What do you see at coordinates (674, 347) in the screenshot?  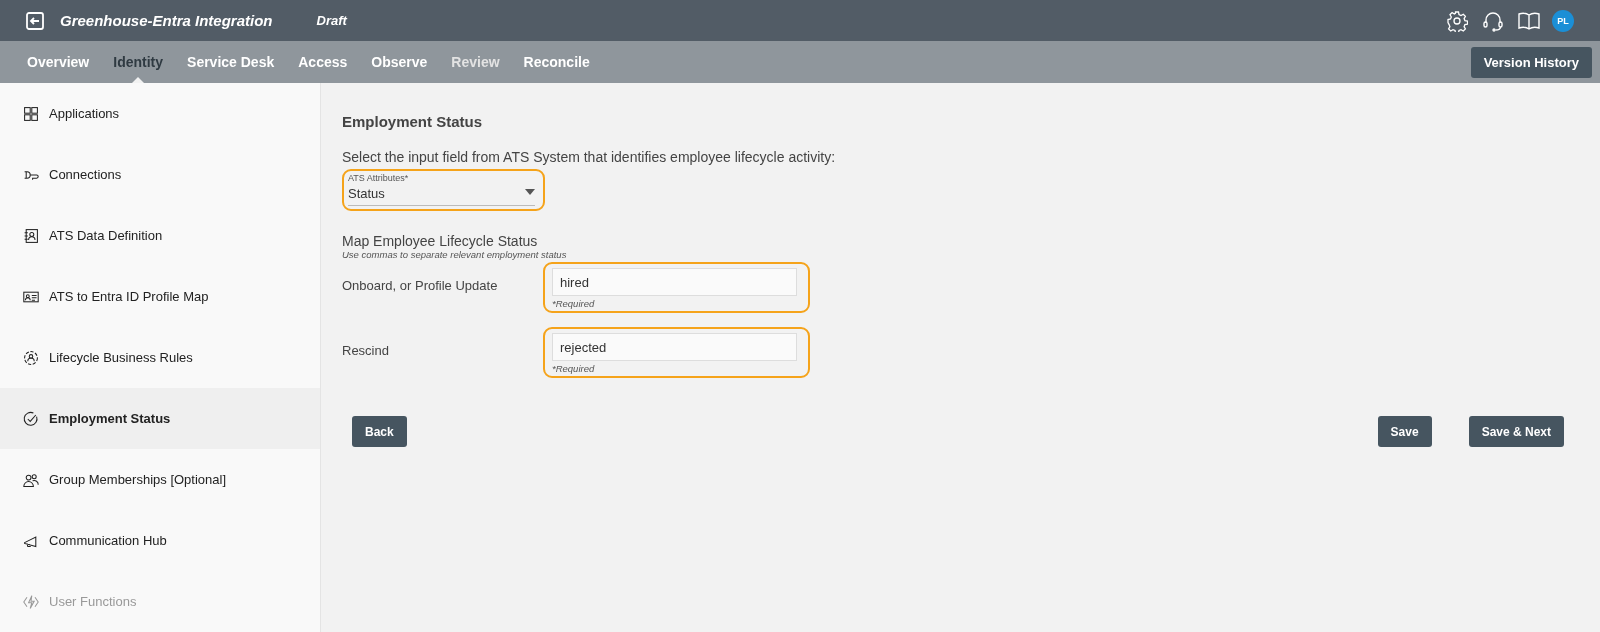 I see `status-input-field: rejected` at bounding box center [674, 347].